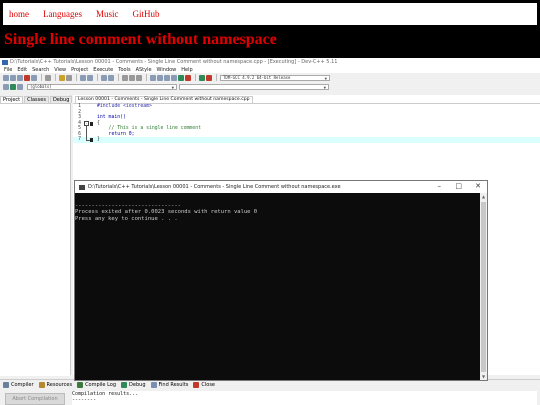 This screenshot has width=540, height=405. Describe the element at coordinates (306, 139) in the screenshot. I see `code-line-current: 7 }` at that location.